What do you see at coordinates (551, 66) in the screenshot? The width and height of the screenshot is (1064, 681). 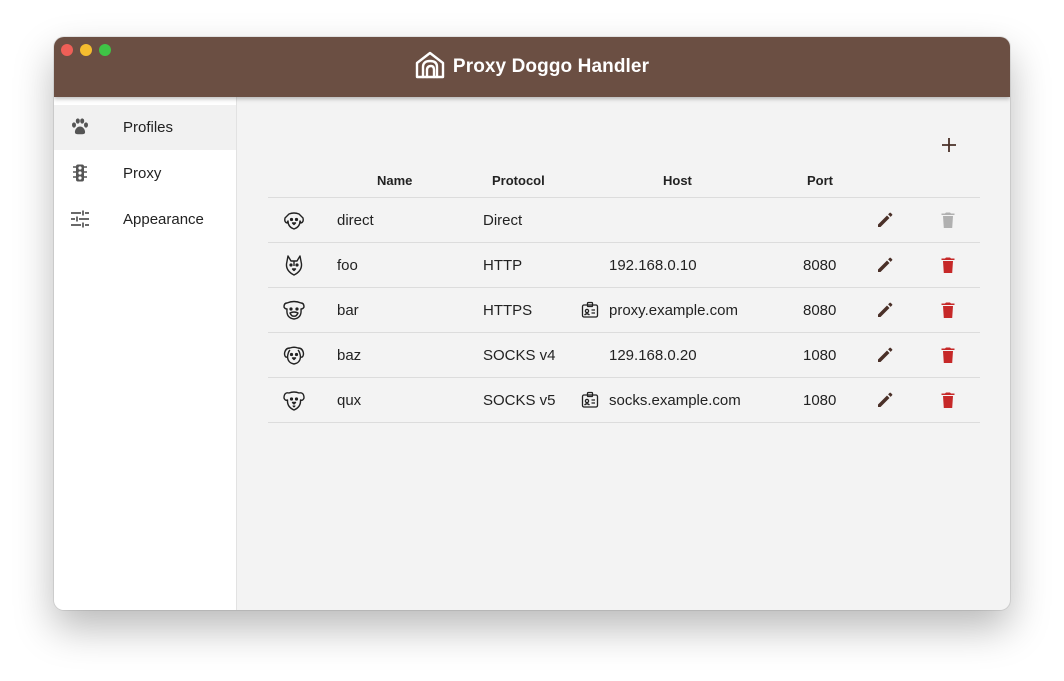 I see `app-title: Proxy Doggo Handler` at bounding box center [551, 66].